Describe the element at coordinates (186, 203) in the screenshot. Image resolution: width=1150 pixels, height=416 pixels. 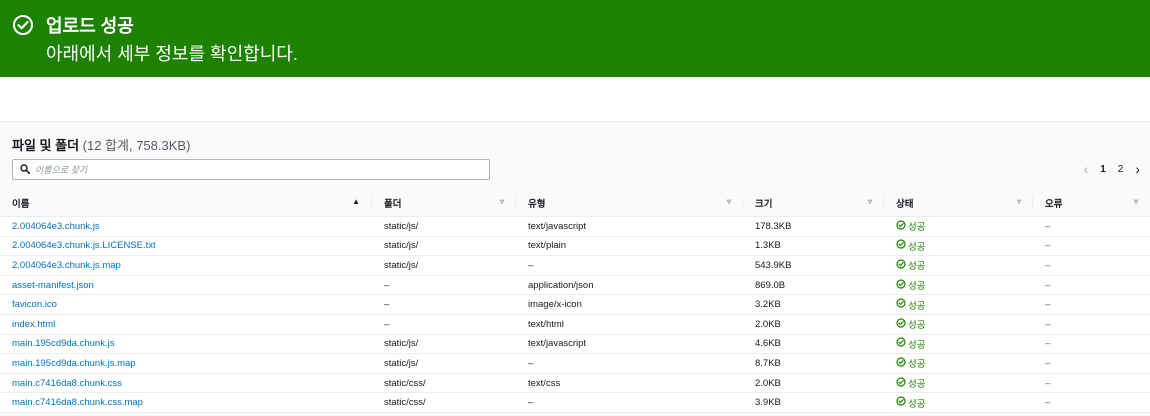
I see `column-header-name: 이름 ▲` at that location.